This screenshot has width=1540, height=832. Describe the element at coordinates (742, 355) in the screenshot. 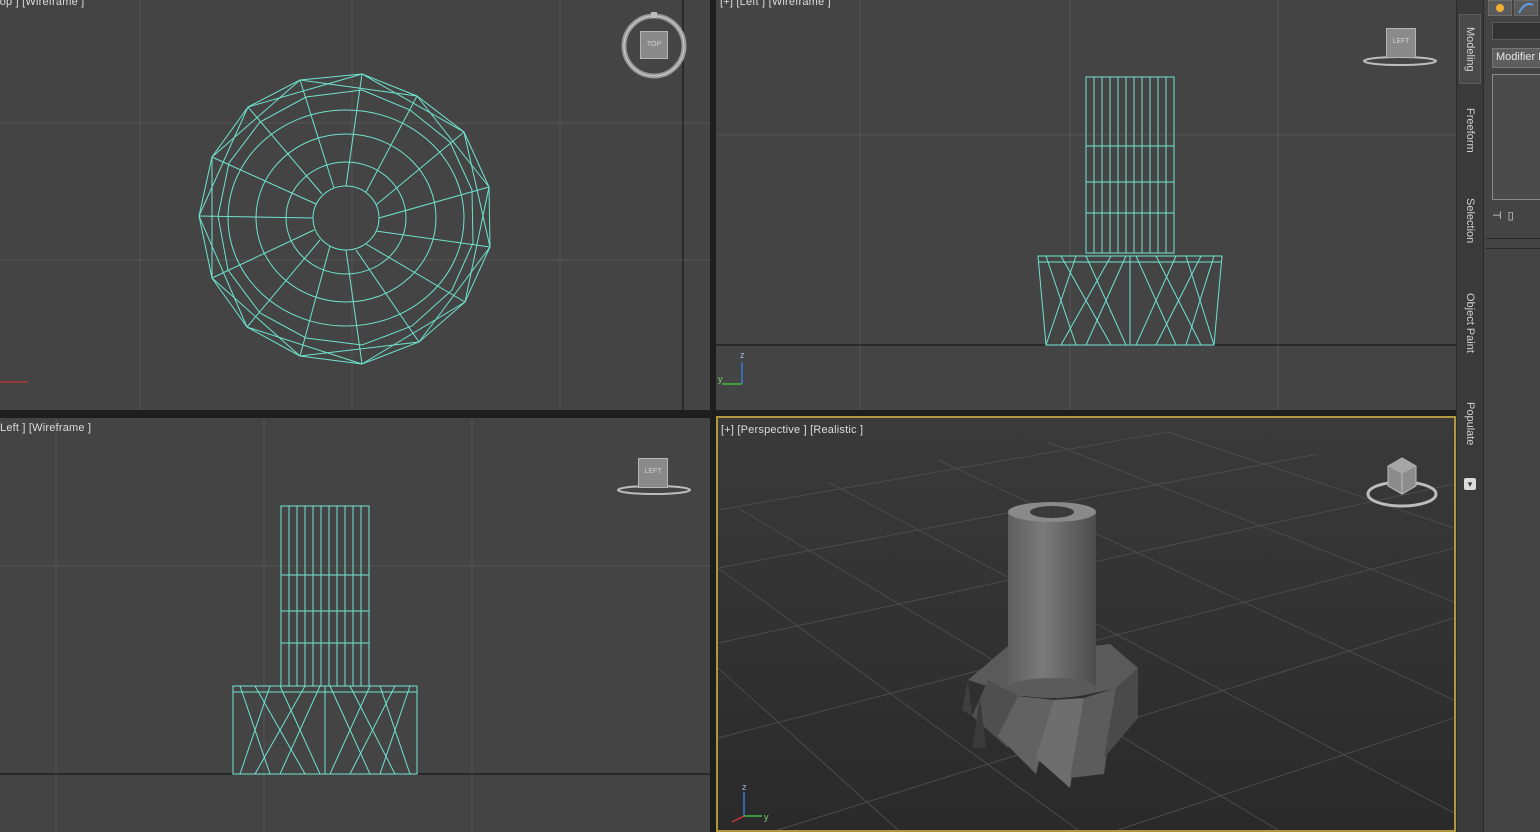

I see `axis-z-label: z` at that location.